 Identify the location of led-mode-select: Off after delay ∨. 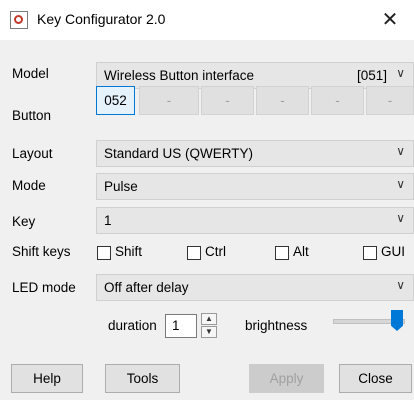
(255, 287).